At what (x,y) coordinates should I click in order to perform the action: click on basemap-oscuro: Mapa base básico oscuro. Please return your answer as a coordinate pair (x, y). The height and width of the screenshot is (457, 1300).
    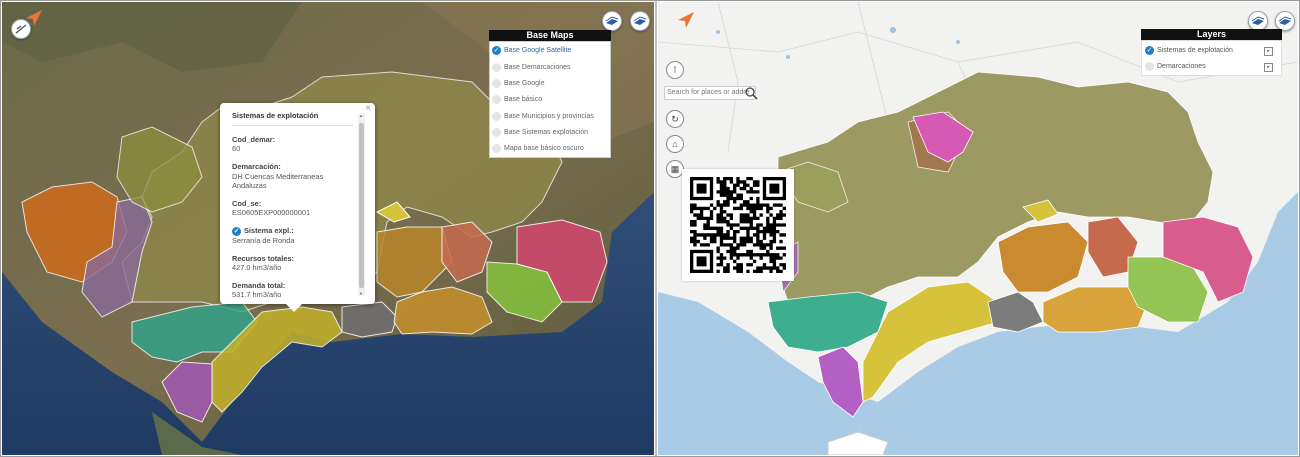
    Looking at the image, I should click on (538, 148).